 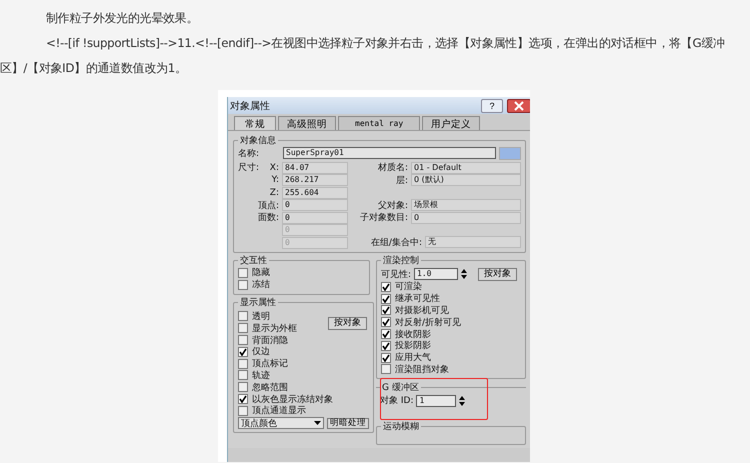 What do you see at coordinates (401, 426) in the screenshot?
I see `group-title: 运动模糊` at bounding box center [401, 426].